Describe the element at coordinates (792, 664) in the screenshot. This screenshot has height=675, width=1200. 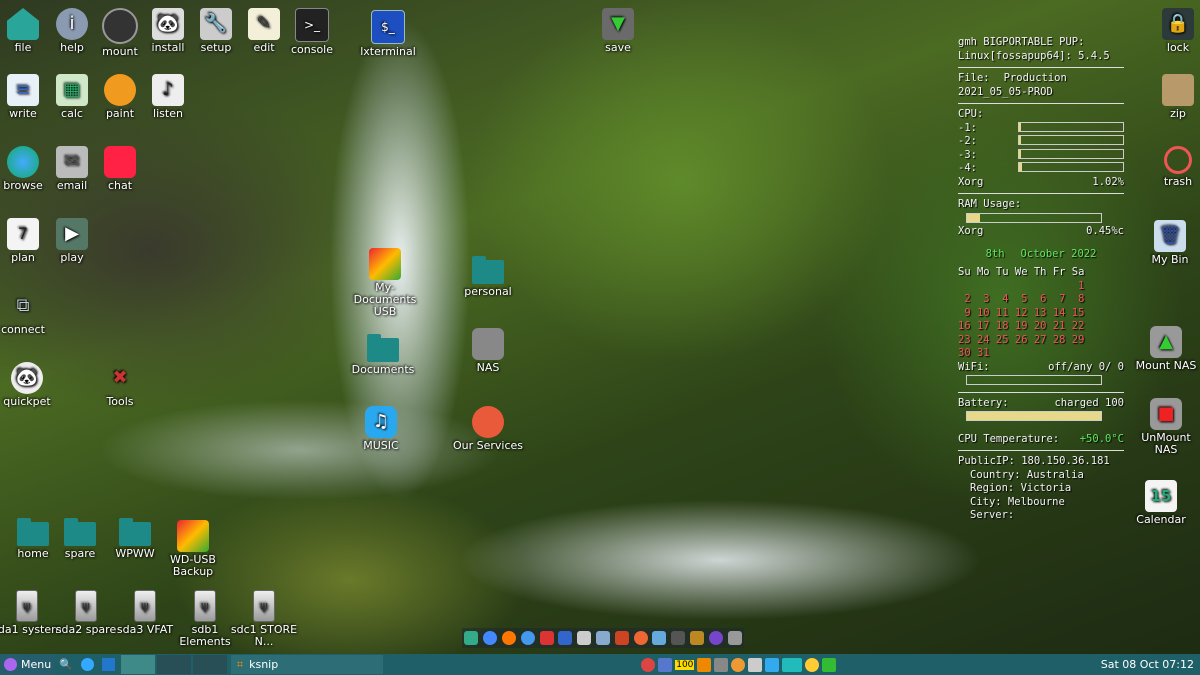
I see `tray-cpu-graph-icon` at that location.